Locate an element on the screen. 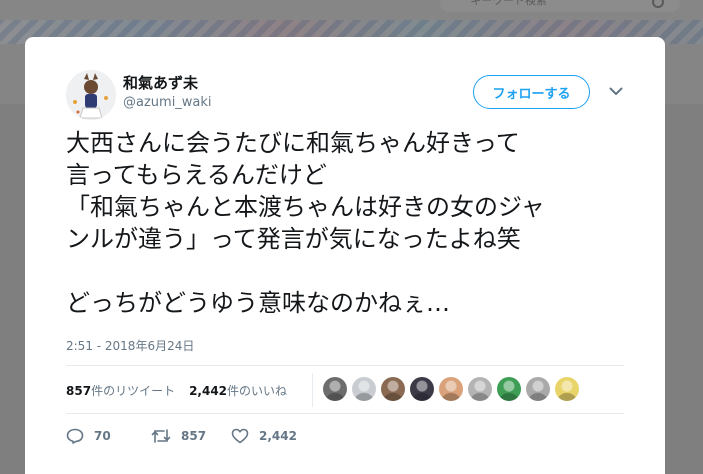  retweet-icon is located at coordinates (161, 436).